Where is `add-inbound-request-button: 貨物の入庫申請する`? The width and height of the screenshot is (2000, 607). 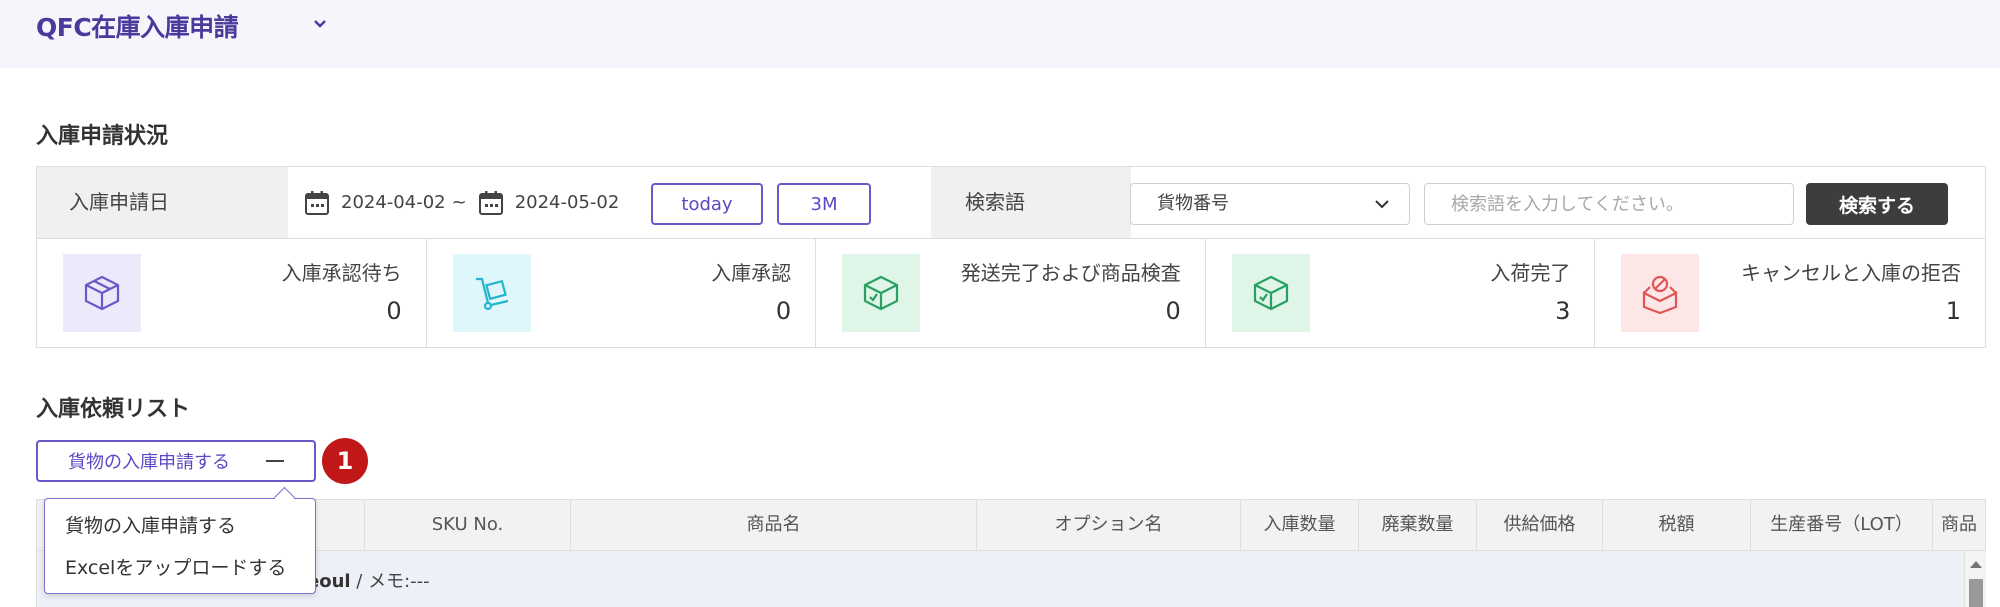
add-inbound-request-button: 貨物の入庫申請する is located at coordinates (176, 461).